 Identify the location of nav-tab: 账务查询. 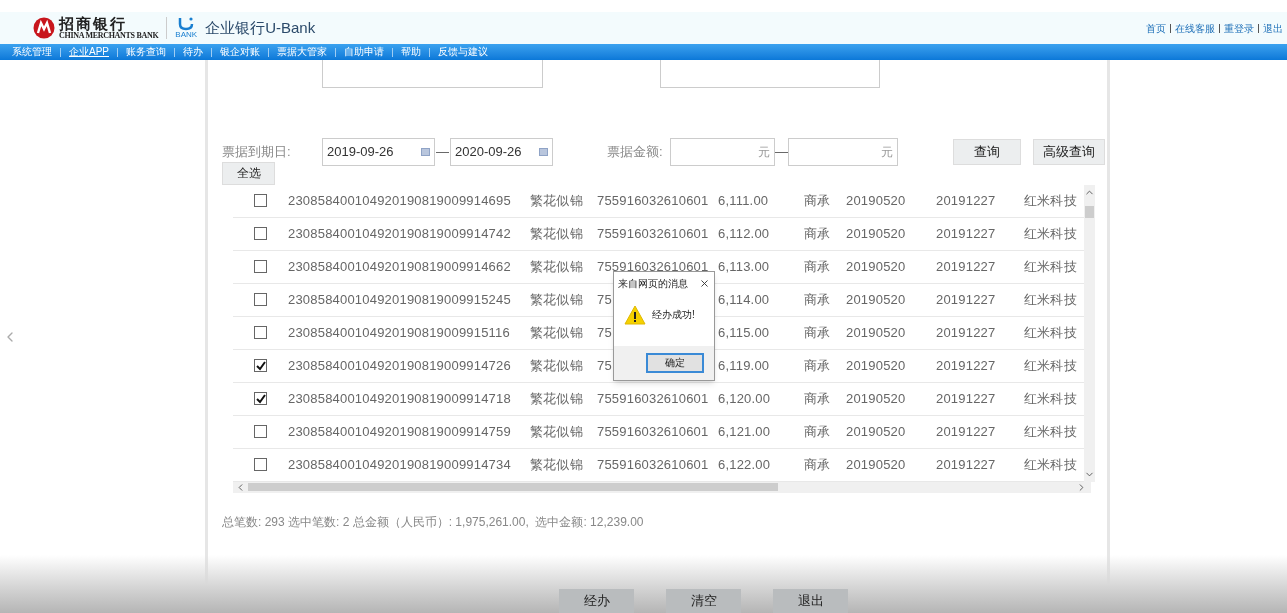
(146, 52).